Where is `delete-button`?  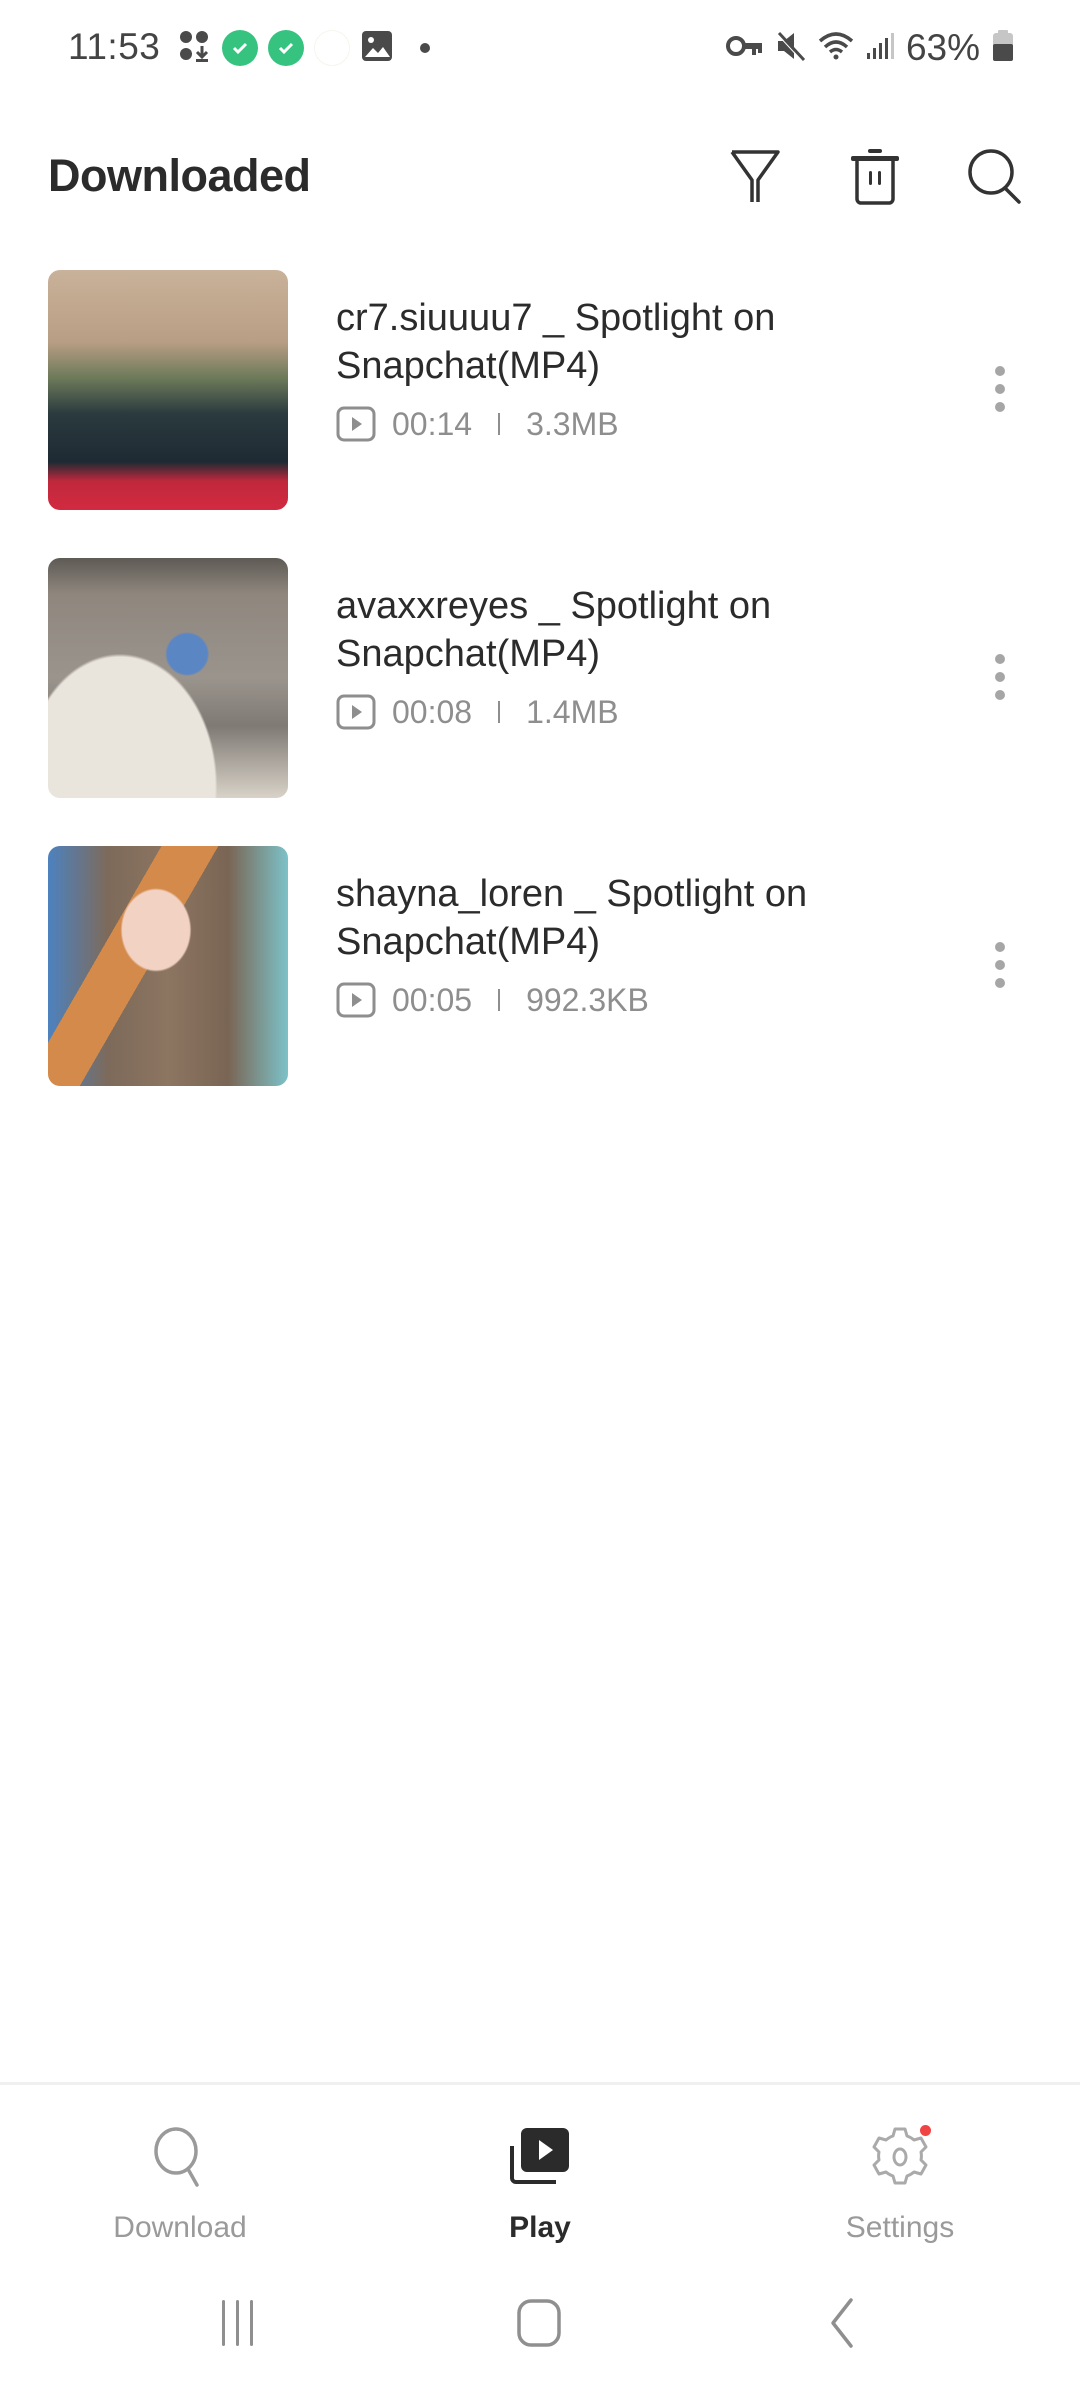
delete-button is located at coordinates (875, 178).